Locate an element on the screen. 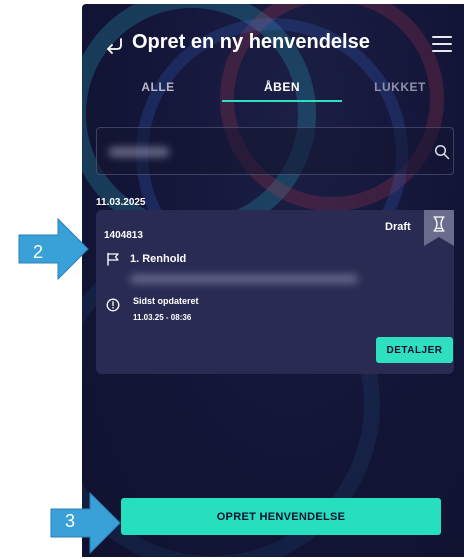 This screenshot has height=559, width=464. page-title: Opret en ny henvendelse is located at coordinates (251, 42).